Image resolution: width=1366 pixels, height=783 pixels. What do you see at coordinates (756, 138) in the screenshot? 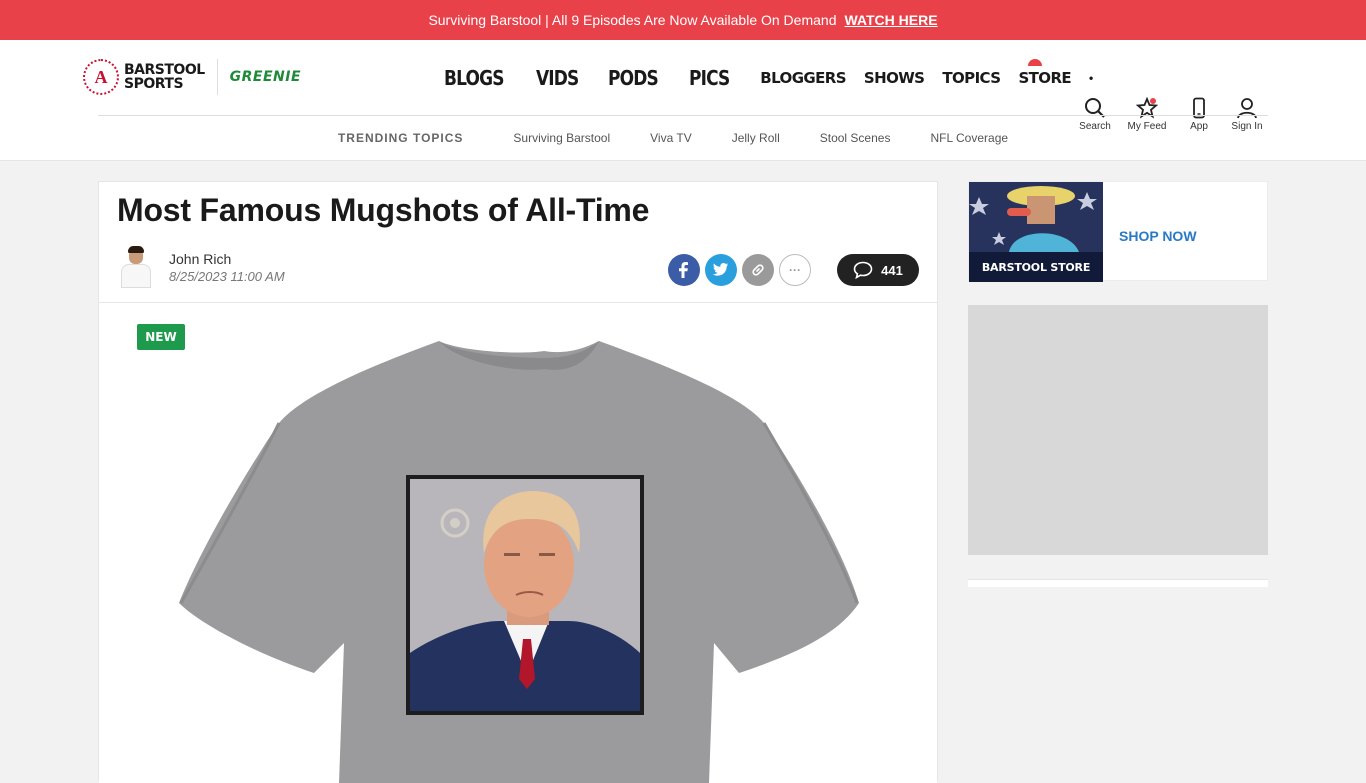
I see `trending-topic-jelly-roll: Jelly Roll` at bounding box center [756, 138].